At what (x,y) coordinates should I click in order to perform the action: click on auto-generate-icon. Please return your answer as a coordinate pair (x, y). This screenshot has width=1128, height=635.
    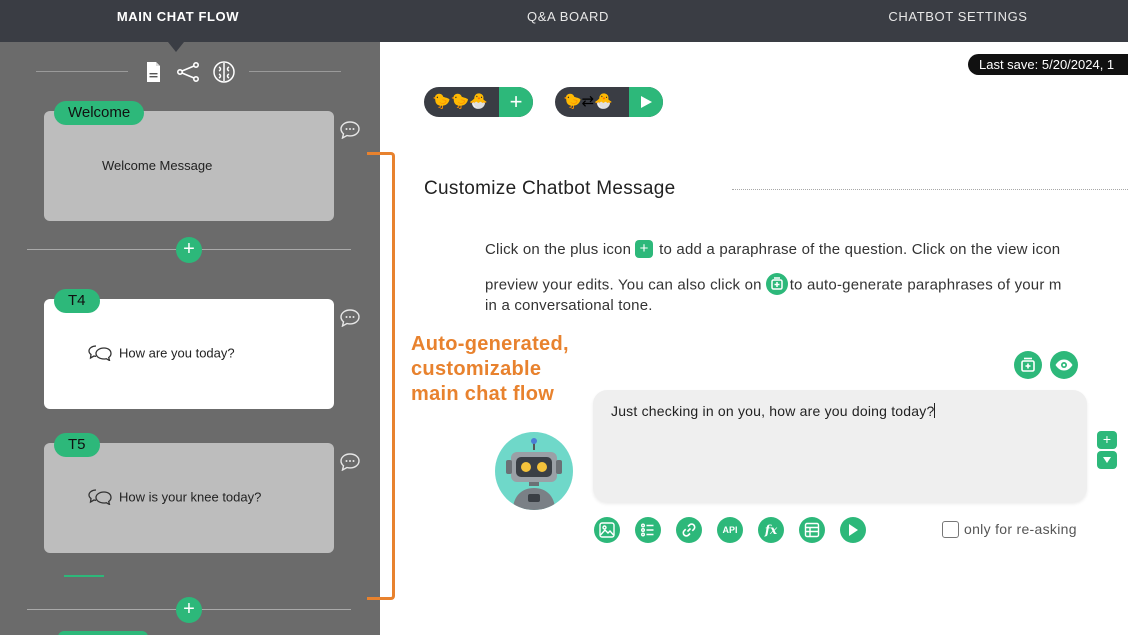
    Looking at the image, I should click on (776, 284).